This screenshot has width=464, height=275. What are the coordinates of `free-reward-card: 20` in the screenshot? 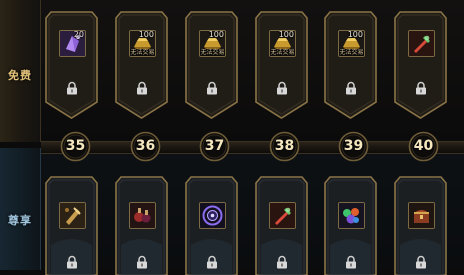 It's located at (71, 65).